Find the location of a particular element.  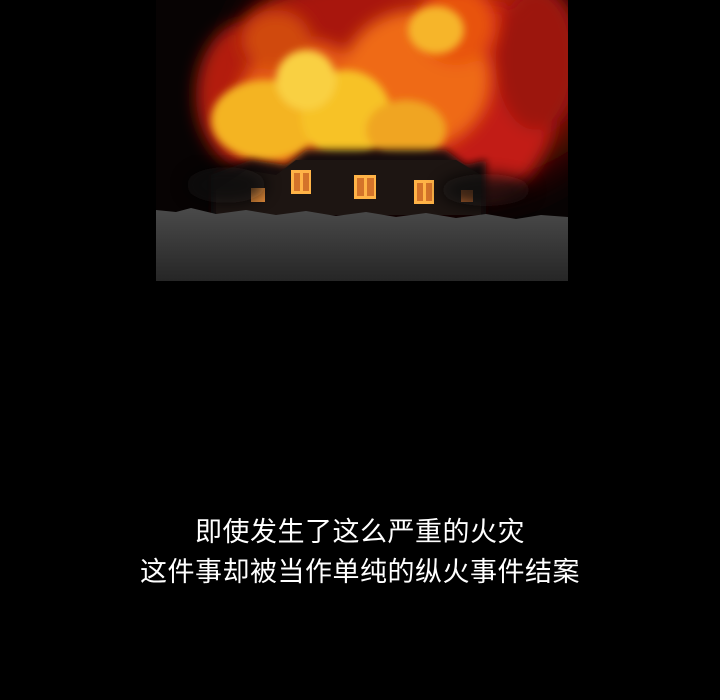

caption-line-1: 即使发生了这么严重的火灾 is located at coordinates (360, 532).